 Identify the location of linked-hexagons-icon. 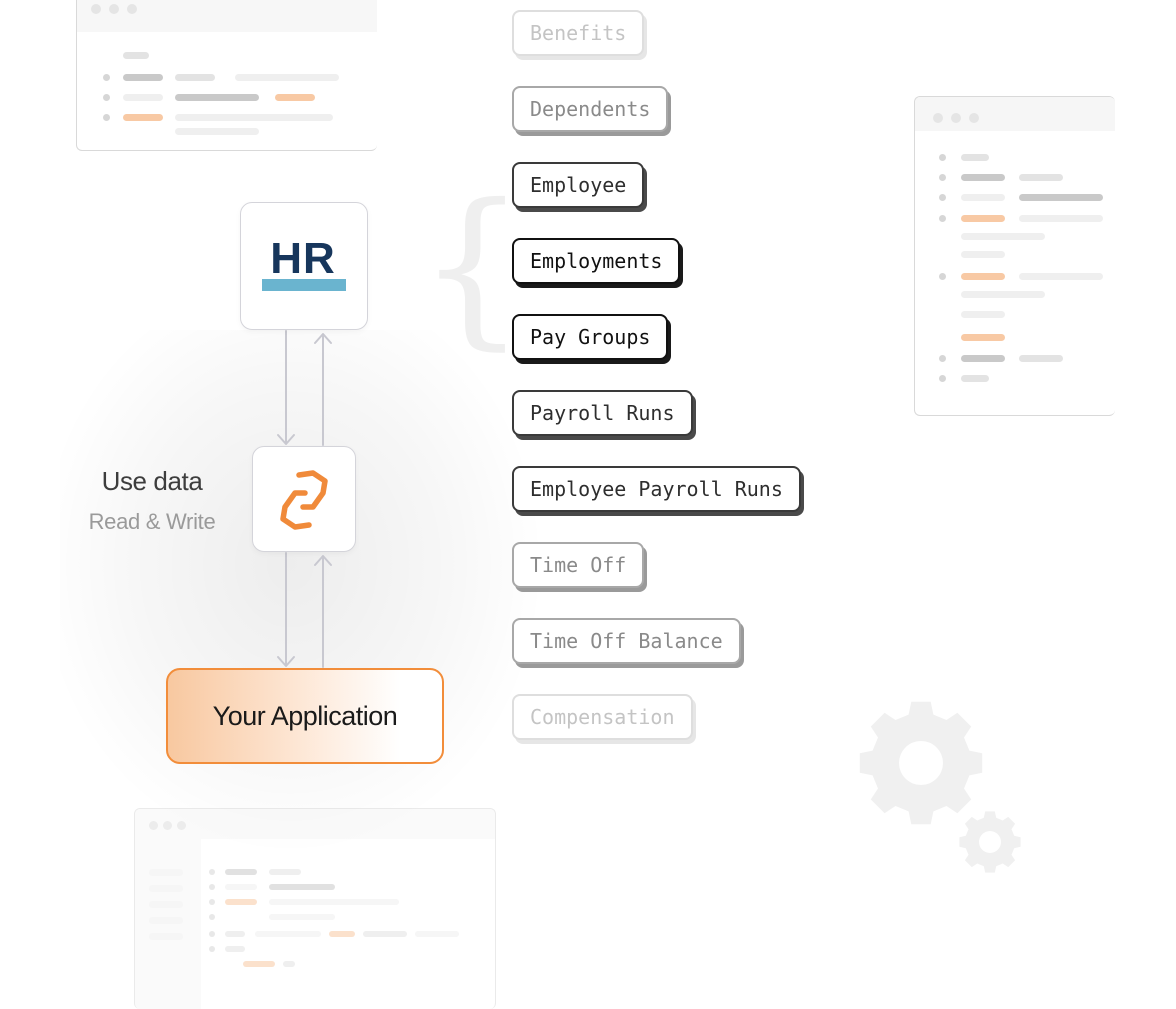
(304, 500).